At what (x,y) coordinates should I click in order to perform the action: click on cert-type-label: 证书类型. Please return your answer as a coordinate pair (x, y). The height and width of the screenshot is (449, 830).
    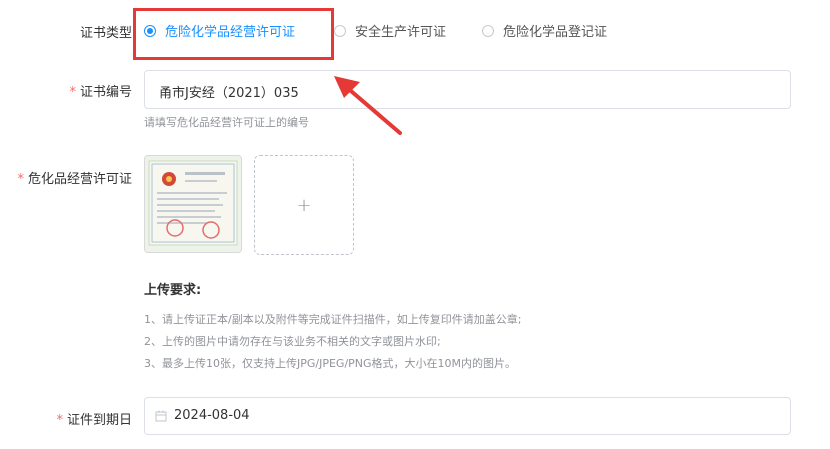
    Looking at the image, I should click on (105, 33).